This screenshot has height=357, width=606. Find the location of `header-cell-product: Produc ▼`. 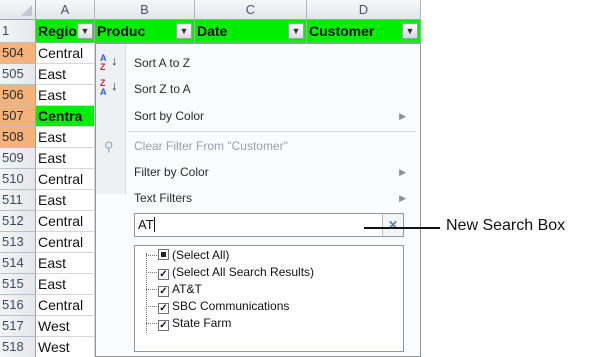

header-cell-product: Produc ▼ is located at coordinates (145, 31).